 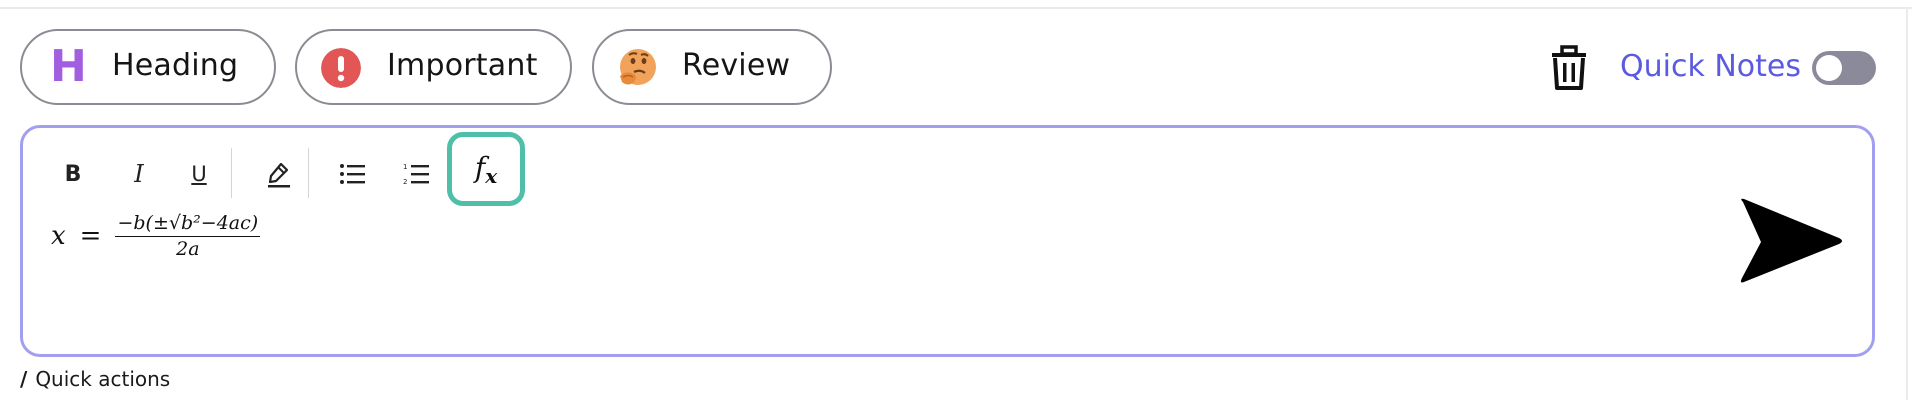 I want to click on tag-important-button: Important, so click(x=433, y=67).